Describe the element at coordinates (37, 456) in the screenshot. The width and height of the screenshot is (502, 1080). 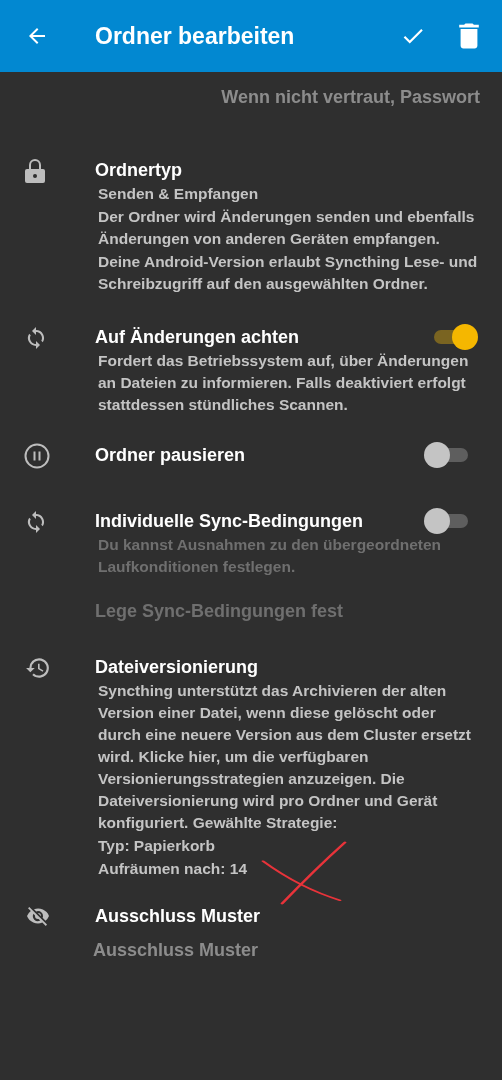
I see `pause-icon` at that location.